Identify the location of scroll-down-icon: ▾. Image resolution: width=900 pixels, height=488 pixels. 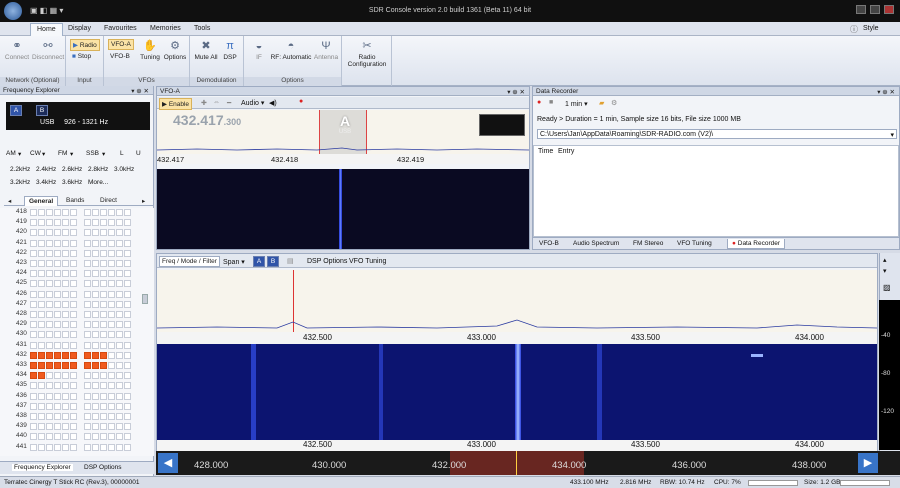
(885, 271).